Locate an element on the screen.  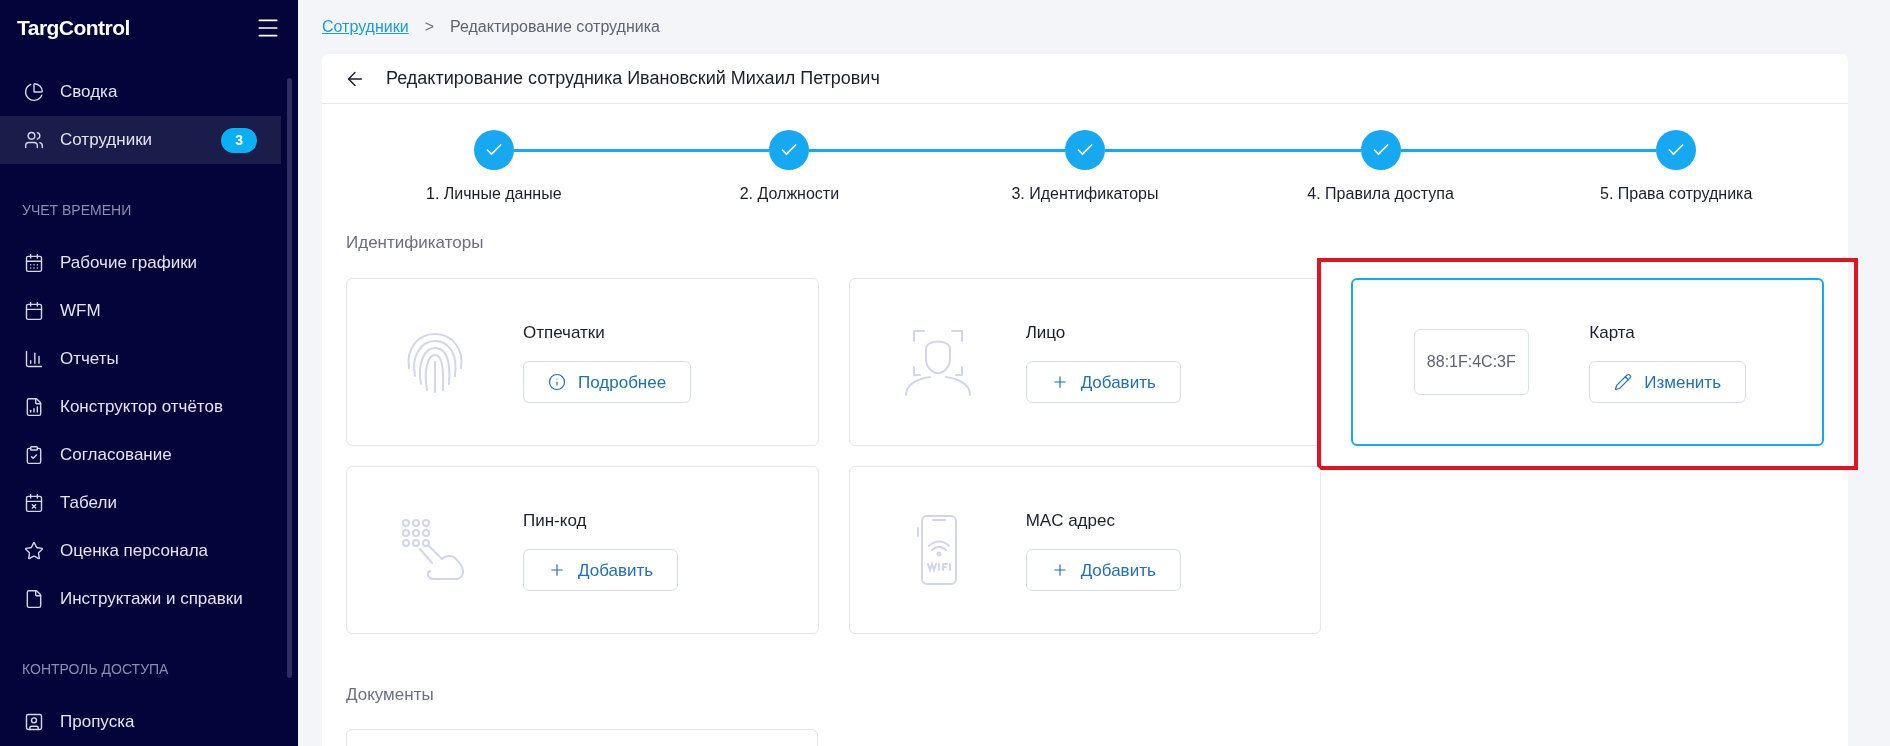
identifier-title: Отпечатки is located at coordinates (564, 332).